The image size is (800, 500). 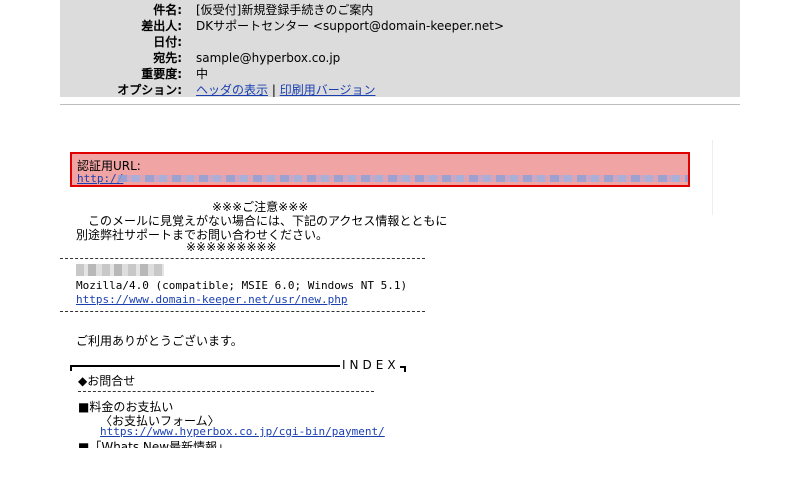 What do you see at coordinates (205, 366) in the screenshot?
I see `index-rule` at bounding box center [205, 366].